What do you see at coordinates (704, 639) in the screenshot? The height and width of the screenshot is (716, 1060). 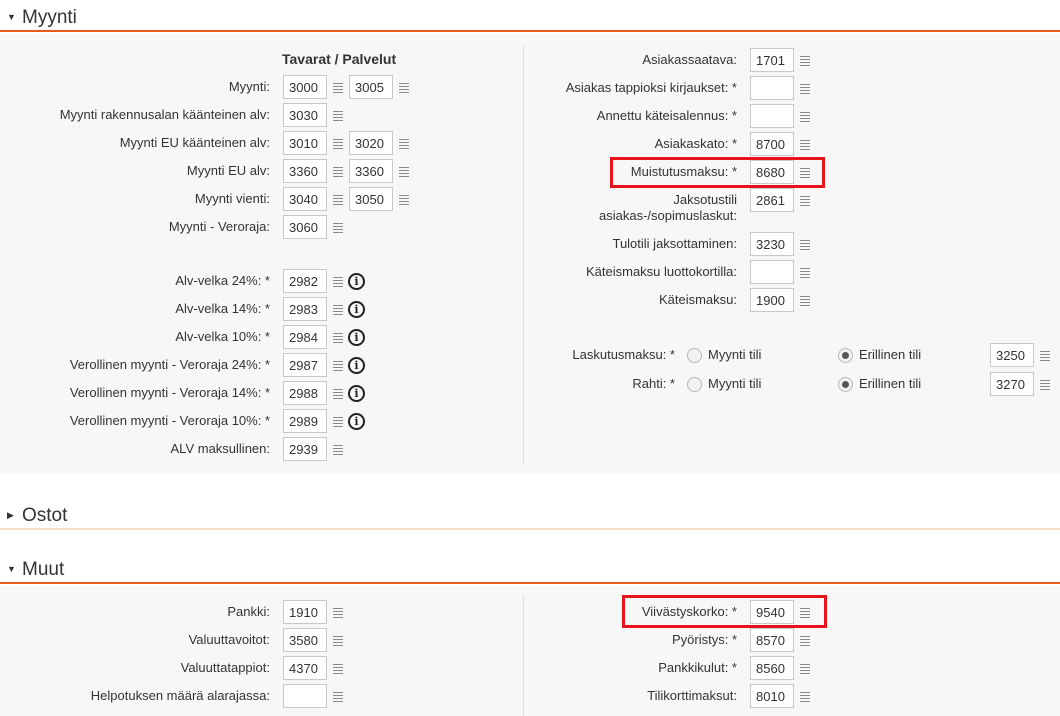 I see `row-label: Pyöristys: *` at bounding box center [704, 639].